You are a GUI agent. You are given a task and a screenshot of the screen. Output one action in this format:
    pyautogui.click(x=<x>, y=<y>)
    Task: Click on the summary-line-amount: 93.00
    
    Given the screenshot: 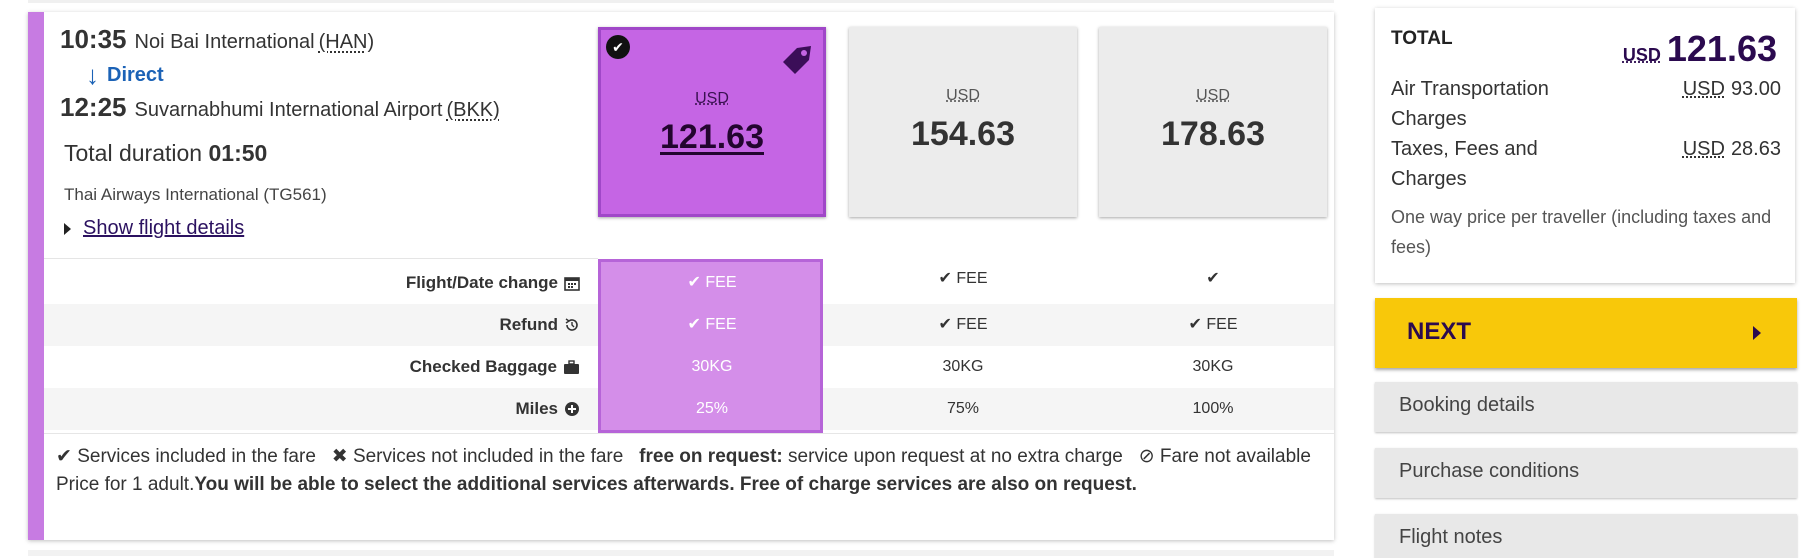 What is the action you would take?
    pyautogui.click(x=1755, y=89)
    